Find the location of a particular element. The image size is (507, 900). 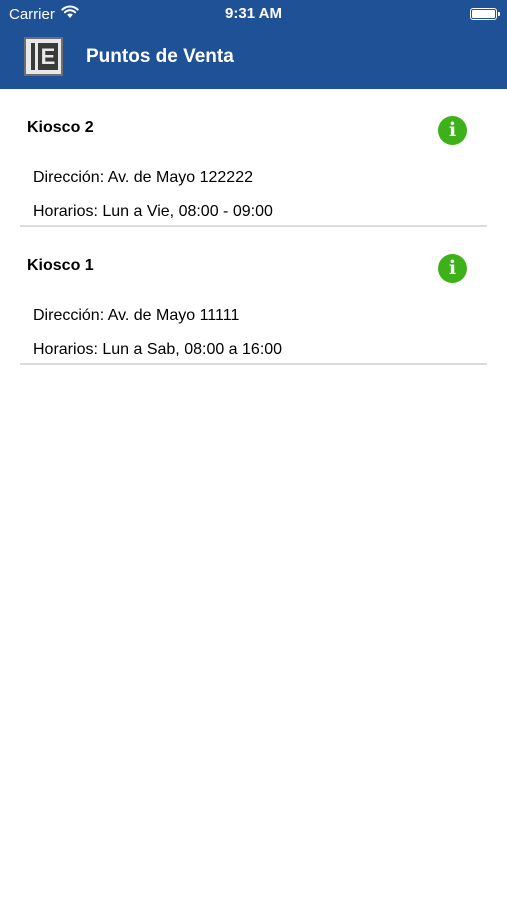

status-time: 9:31 AM is located at coordinates (253, 13).